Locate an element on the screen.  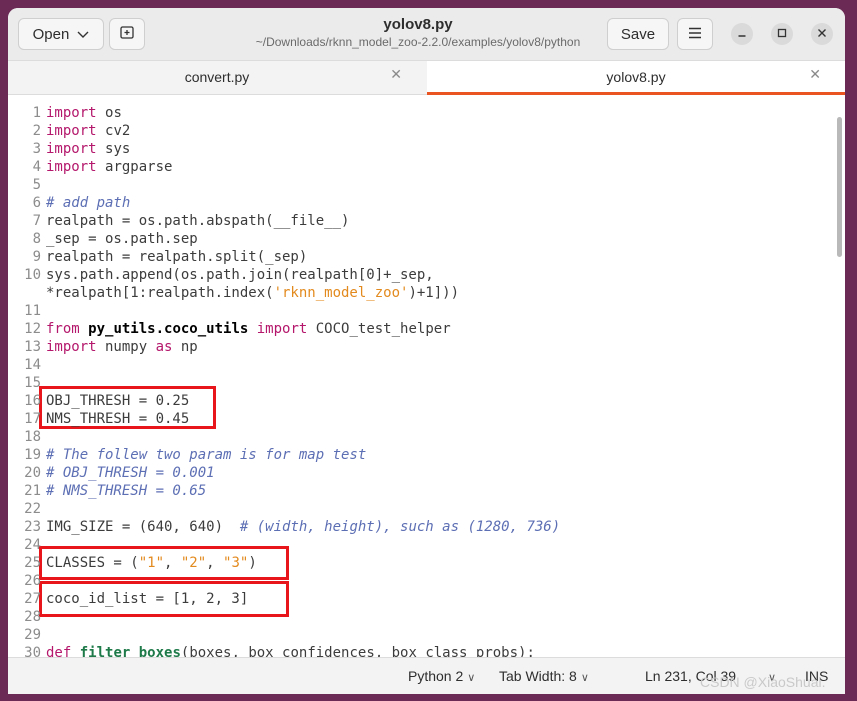
code-line: 26 is located at coordinates (423, 581).